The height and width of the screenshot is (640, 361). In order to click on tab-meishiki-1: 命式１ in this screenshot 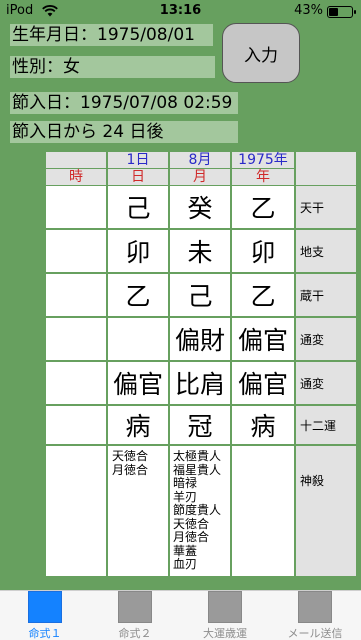, I will do `click(45, 615)`.